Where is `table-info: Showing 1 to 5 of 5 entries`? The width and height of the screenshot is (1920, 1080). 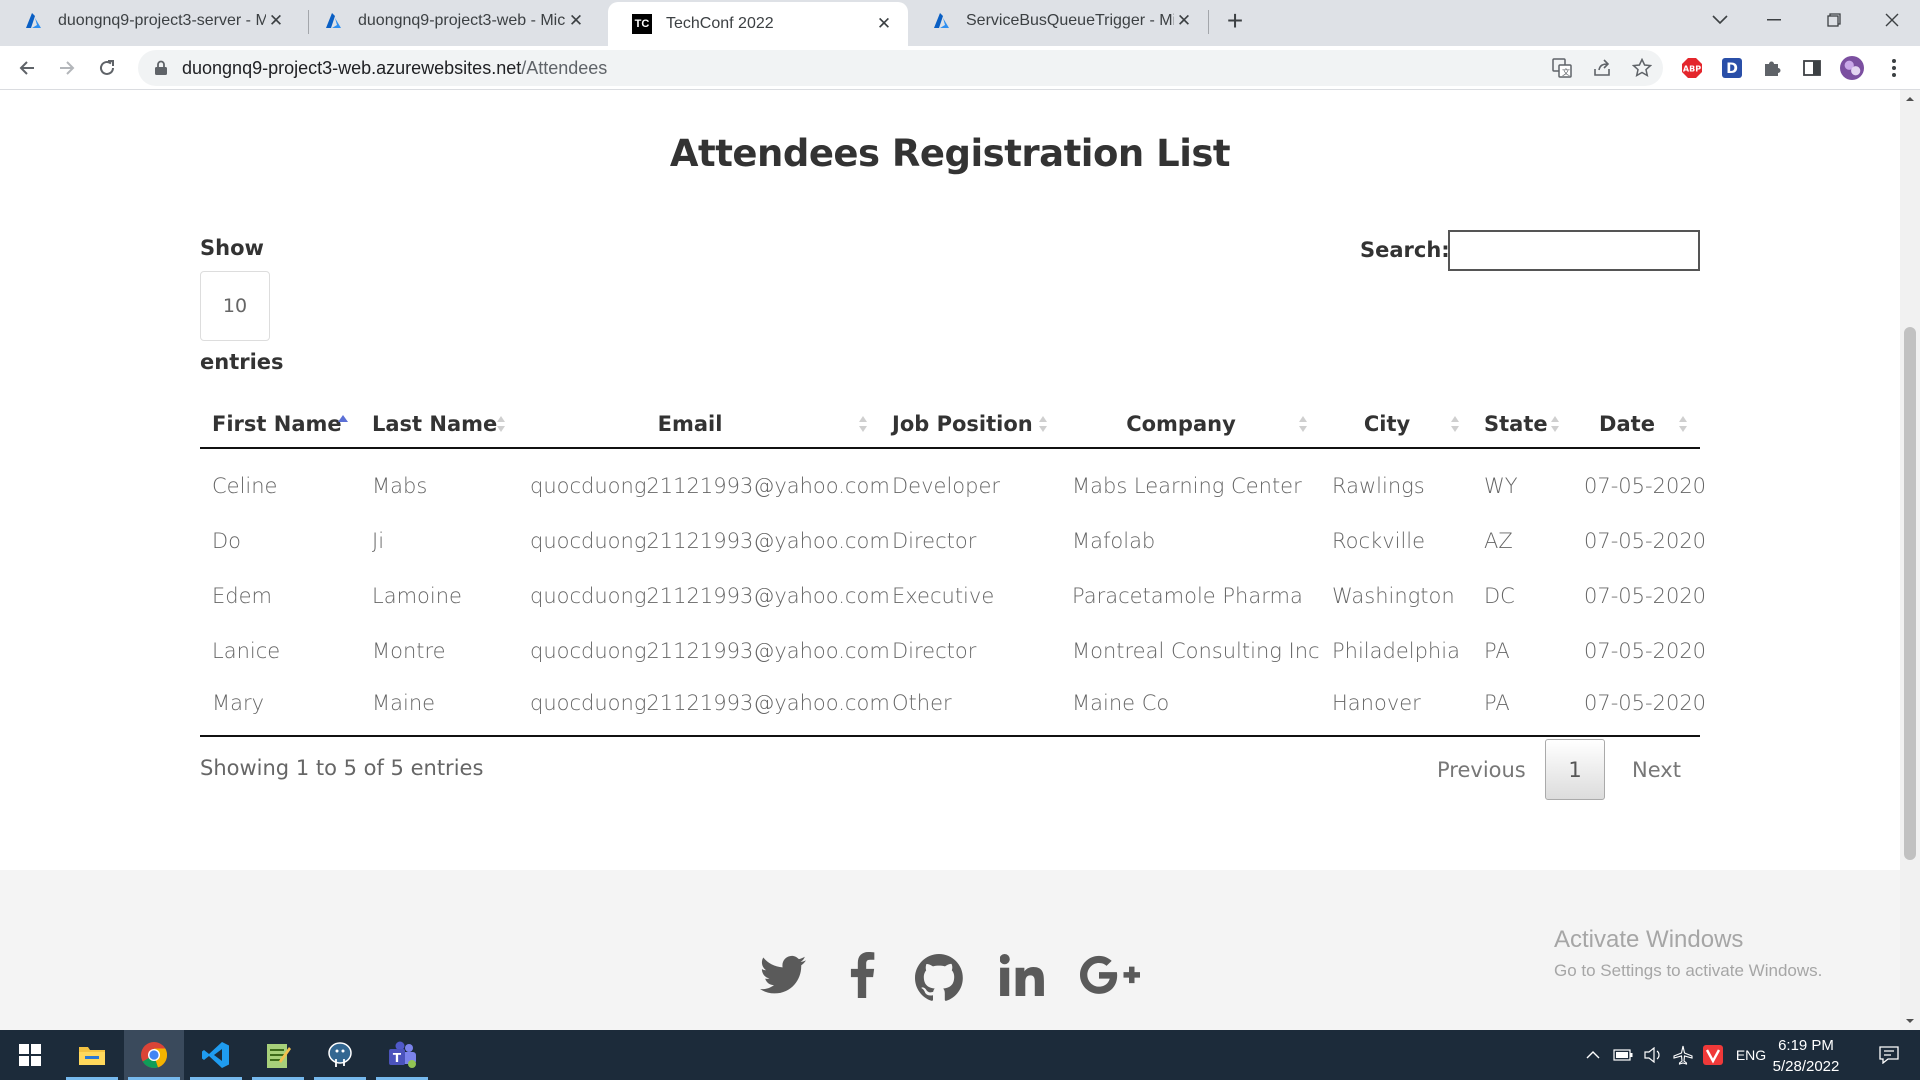 table-info: Showing 1 to 5 of 5 entries is located at coordinates (342, 768).